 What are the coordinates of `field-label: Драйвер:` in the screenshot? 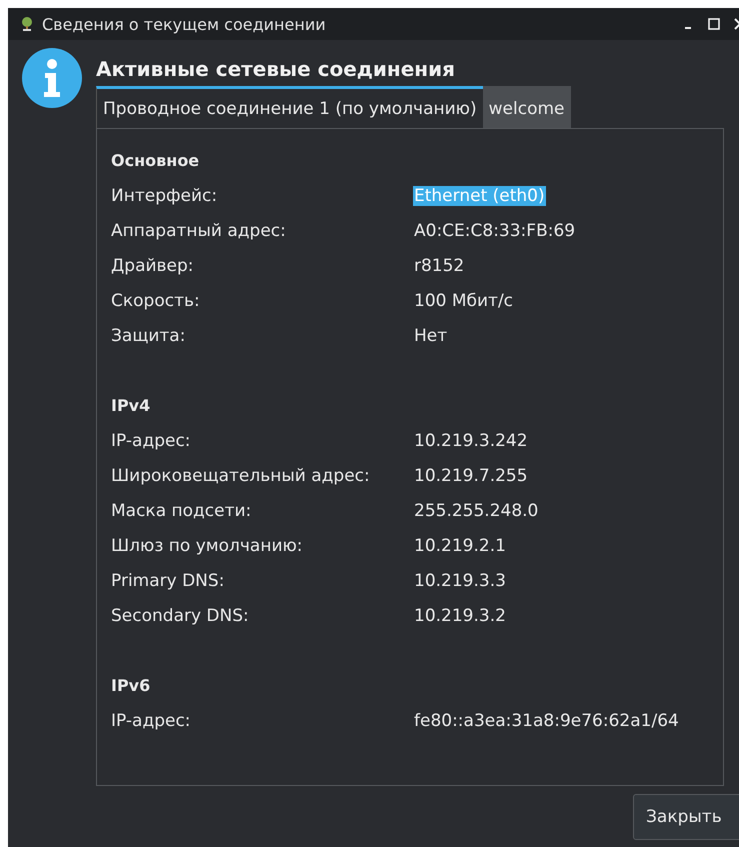 It's located at (153, 266).